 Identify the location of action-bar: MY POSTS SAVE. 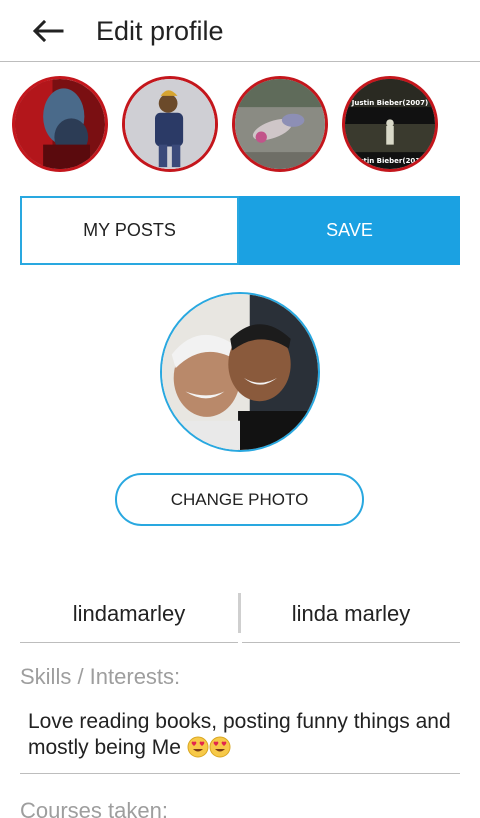
(240, 230).